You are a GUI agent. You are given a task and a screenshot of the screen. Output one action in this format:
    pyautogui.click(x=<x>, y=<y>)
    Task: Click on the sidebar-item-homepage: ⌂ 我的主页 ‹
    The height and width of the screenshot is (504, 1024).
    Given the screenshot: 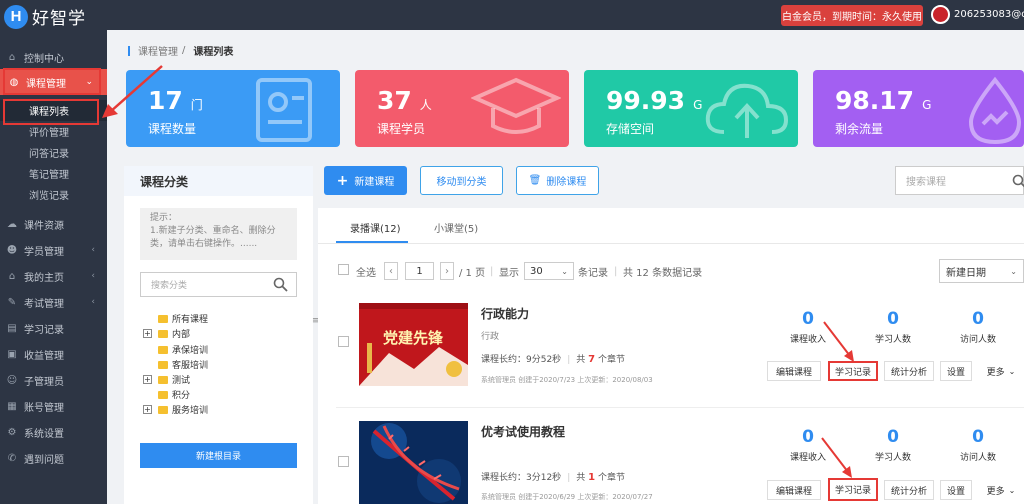 What is the action you would take?
    pyautogui.click(x=53, y=276)
    